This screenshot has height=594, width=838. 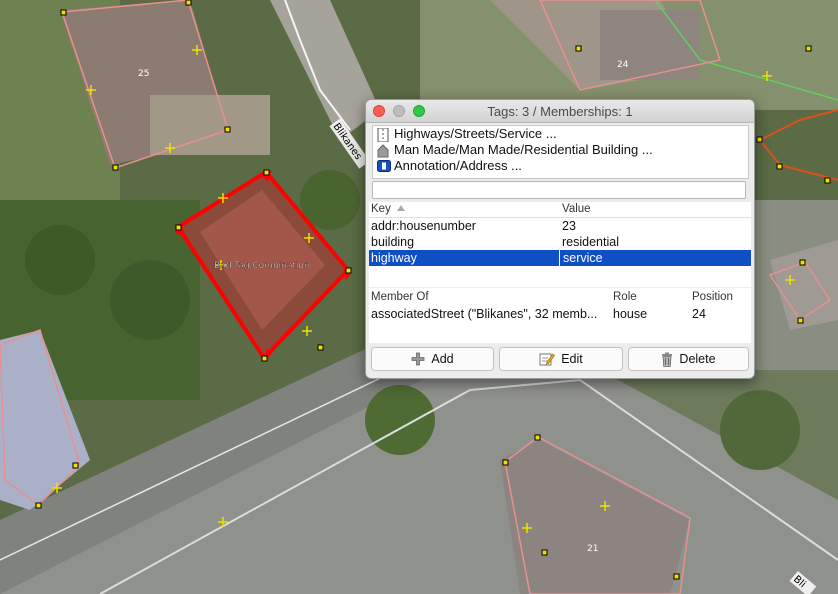 What do you see at coordinates (697, 359) in the screenshot?
I see `delete-button-label: Delete` at bounding box center [697, 359].